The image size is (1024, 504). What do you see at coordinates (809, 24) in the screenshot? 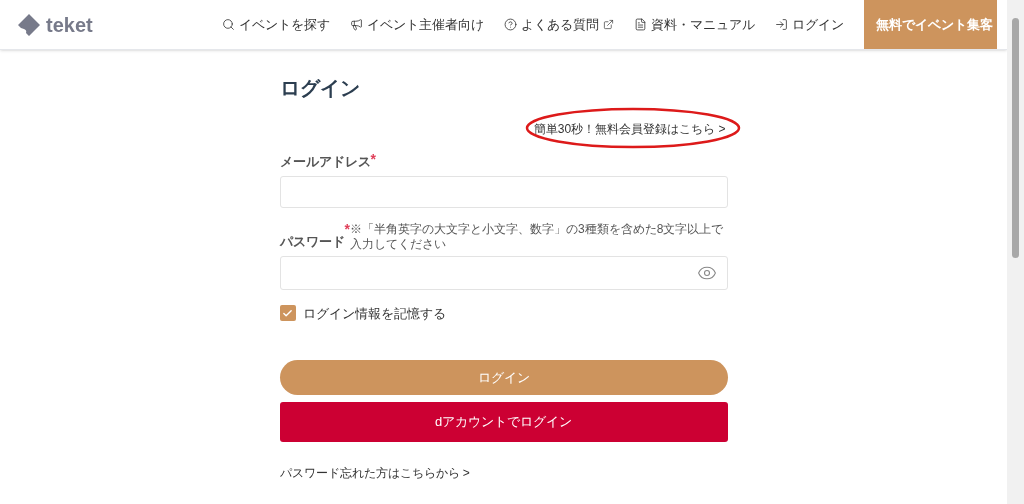
I see `nav-link: ログイン` at bounding box center [809, 24].